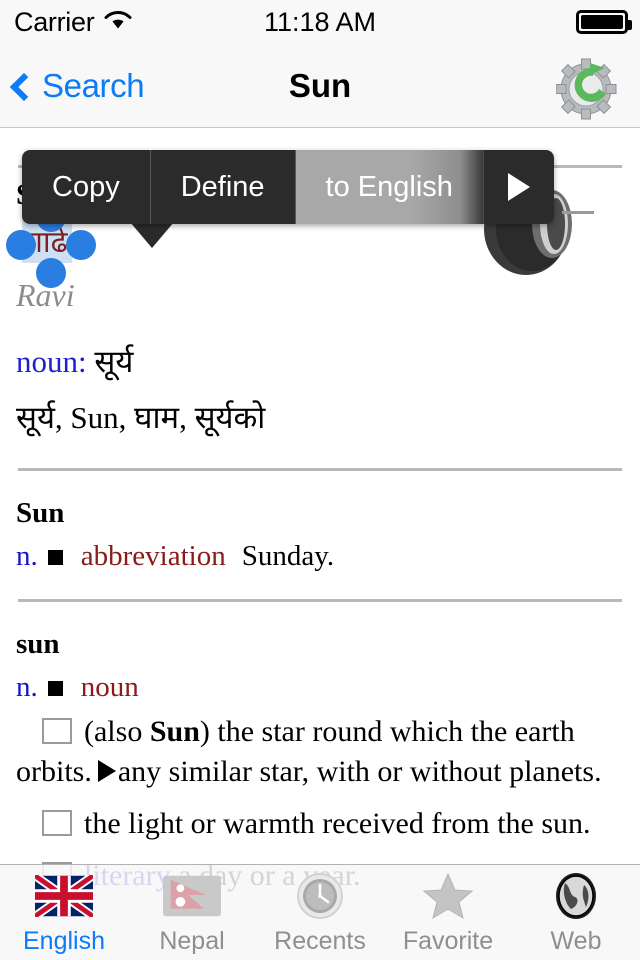 This screenshot has width=640, height=960. What do you see at coordinates (223, 187) in the screenshot?
I see `define-menu-item: Define` at bounding box center [223, 187].